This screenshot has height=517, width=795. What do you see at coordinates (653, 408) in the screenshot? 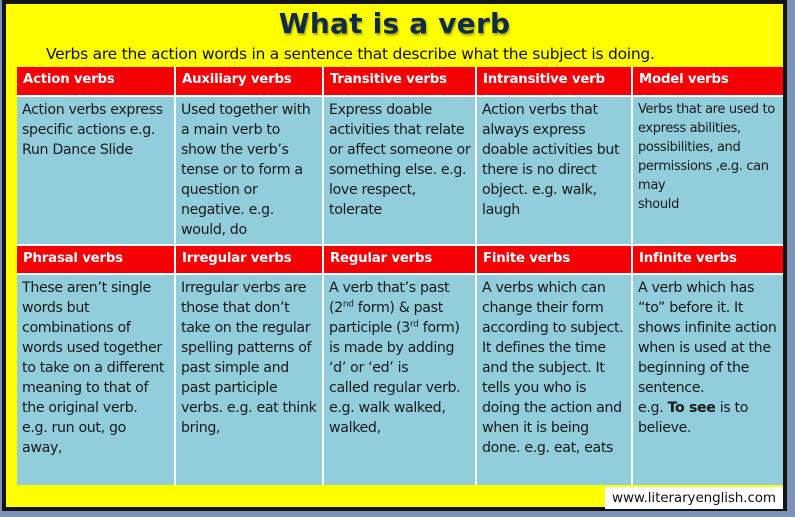
I see `infinite-text-2: e.g.` at bounding box center [653, 408].